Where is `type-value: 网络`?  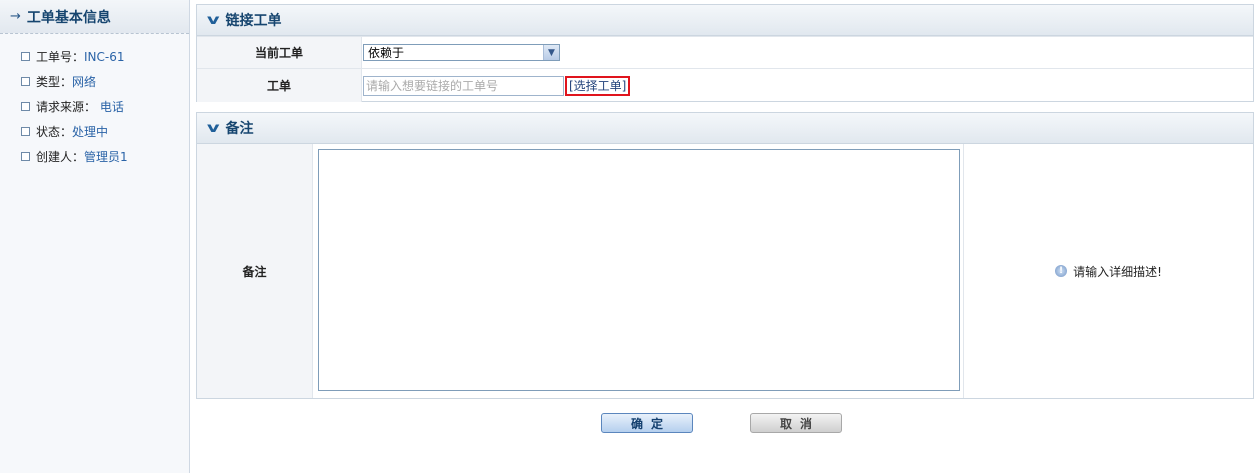 type-value: 网络 is located at coordinates (84, 82).